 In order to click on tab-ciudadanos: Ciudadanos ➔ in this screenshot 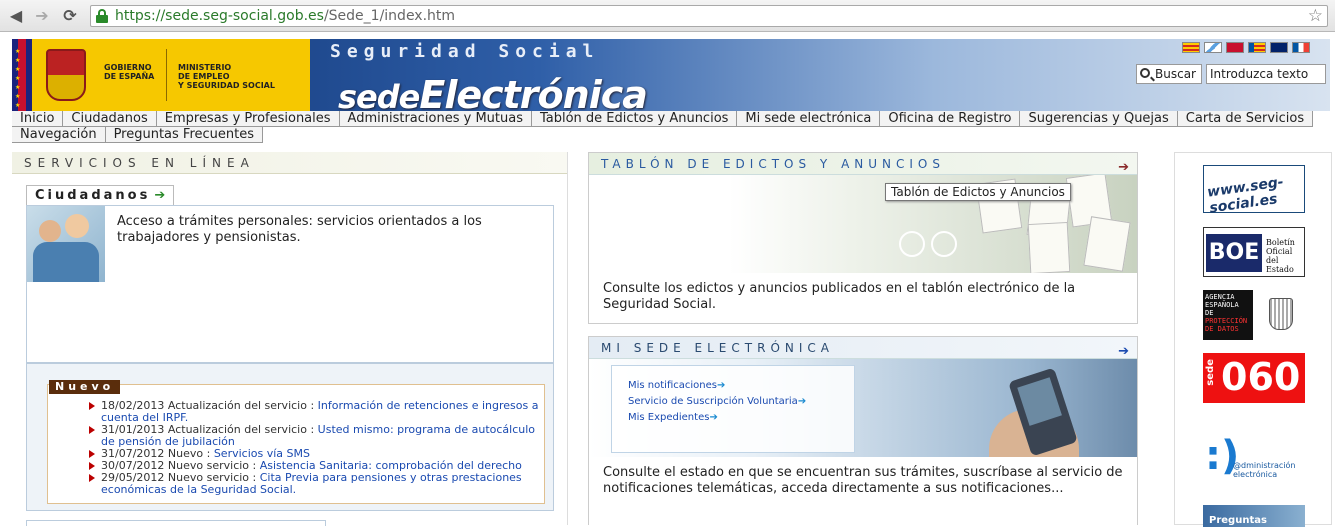, I will do `click(100, 195)`.